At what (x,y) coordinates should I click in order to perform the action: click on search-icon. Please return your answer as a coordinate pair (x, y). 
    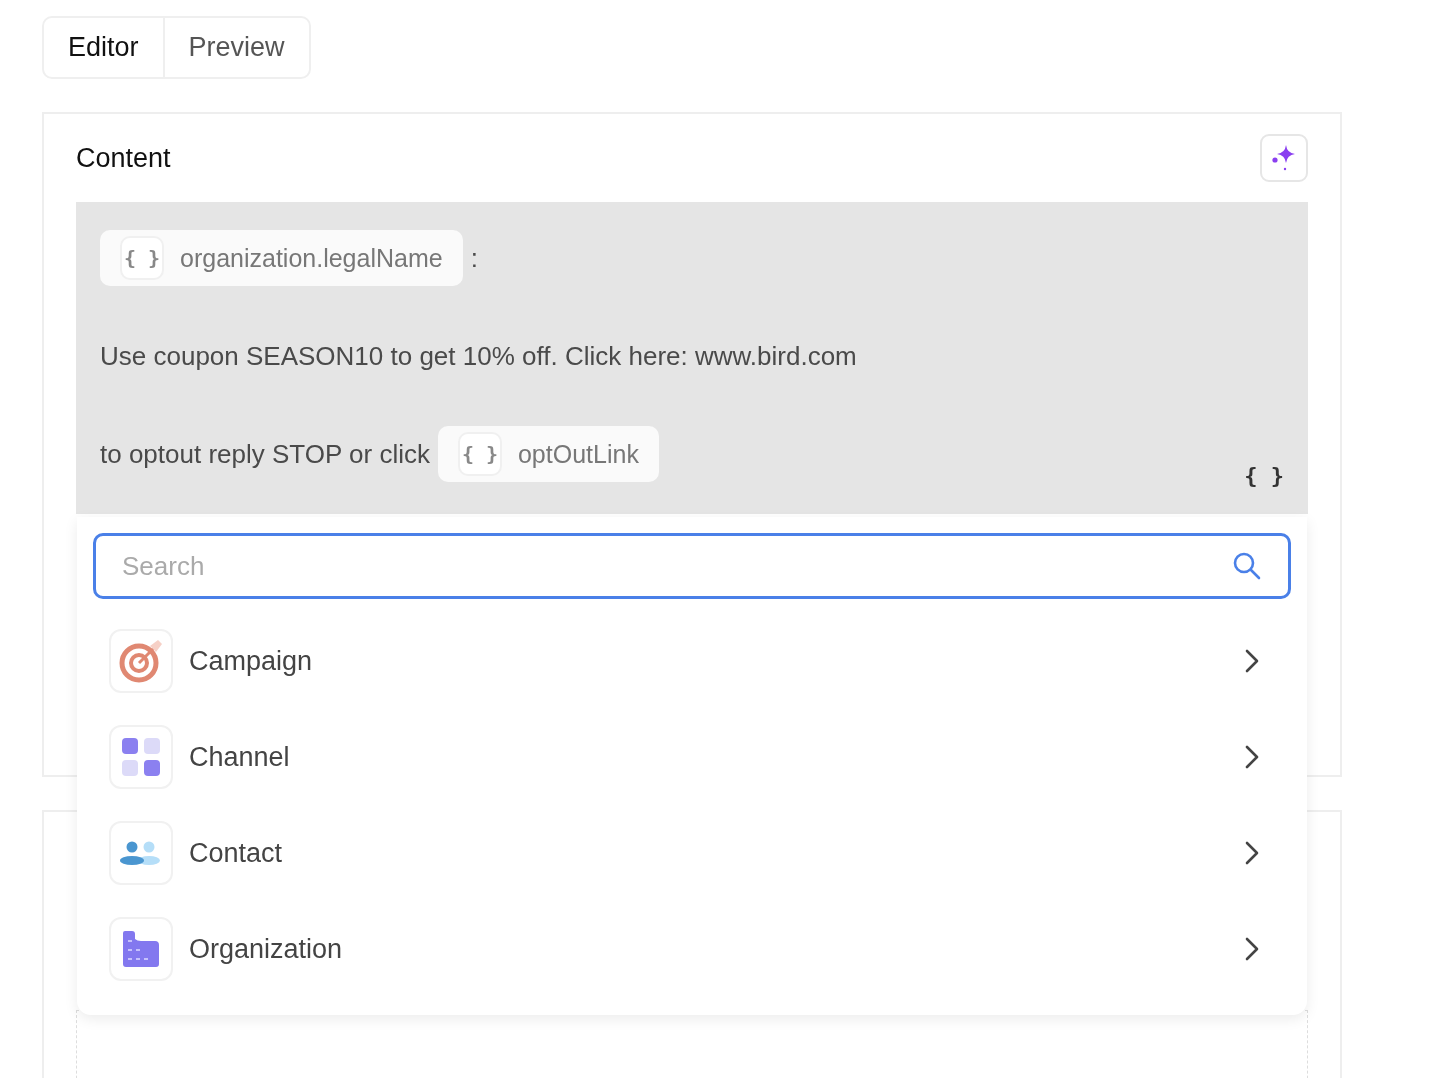
    Looking at the image, I should click on (1247, 566).